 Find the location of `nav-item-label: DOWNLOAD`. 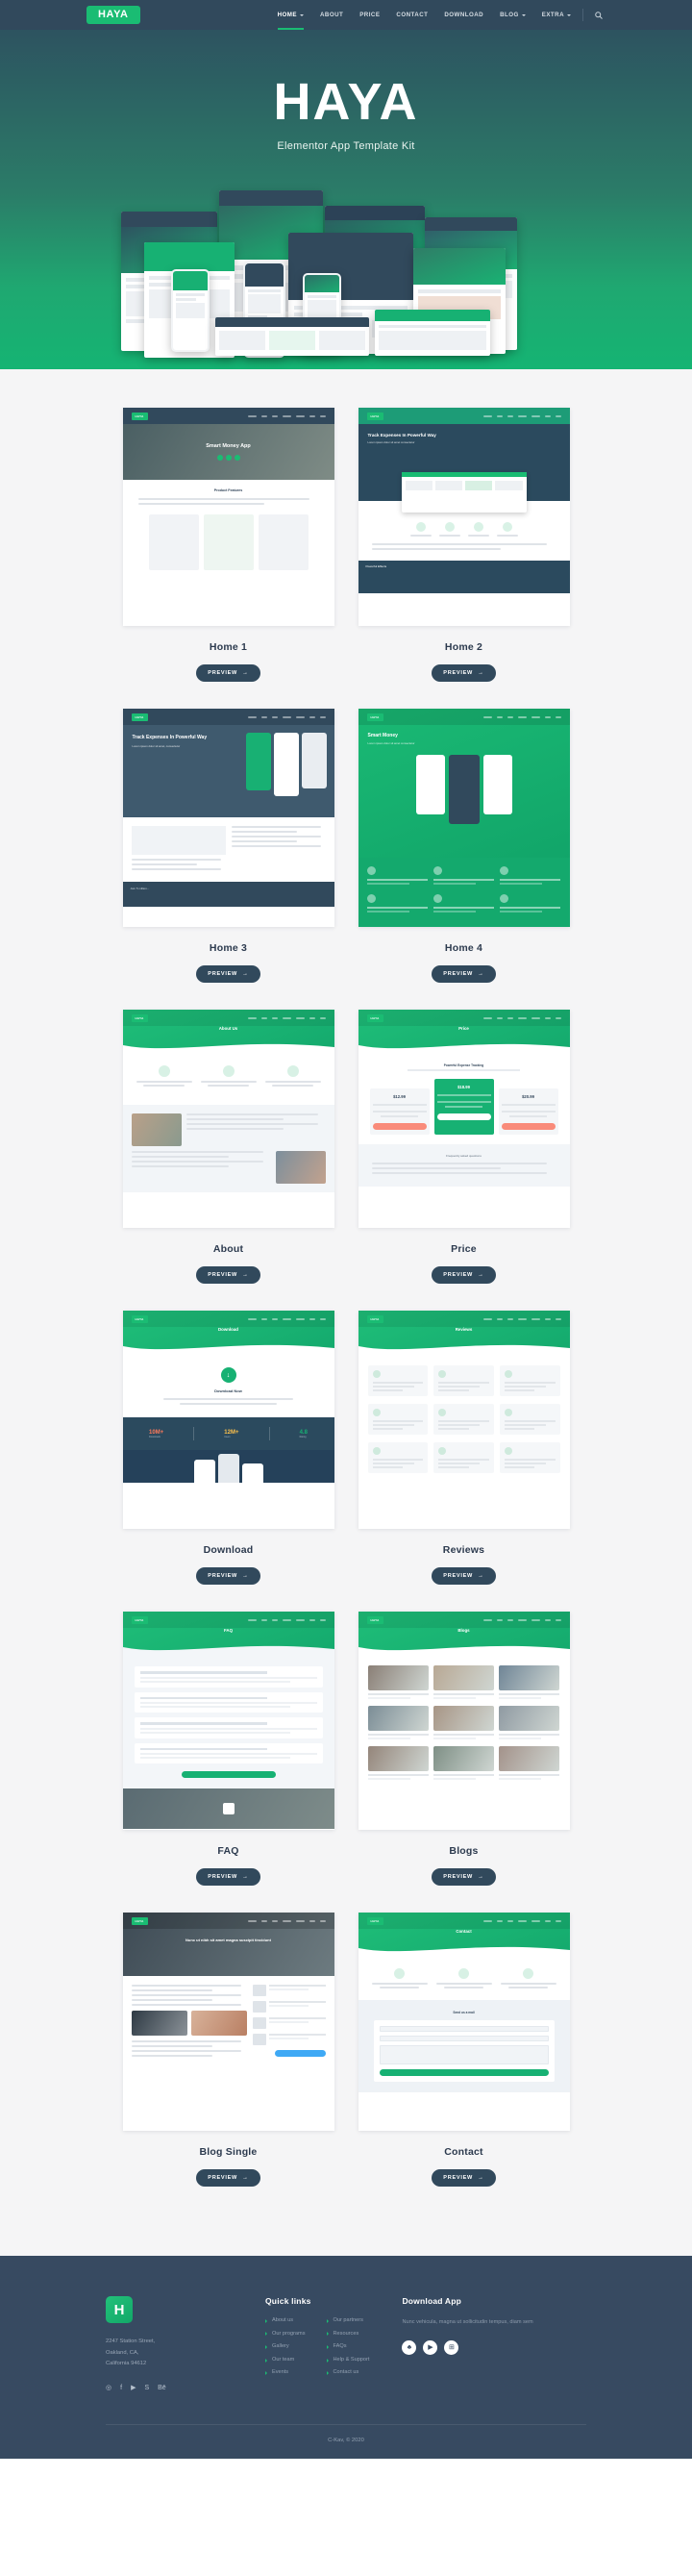

nav-item-label: DOWNLOAD is located at coordinates (464, 15).